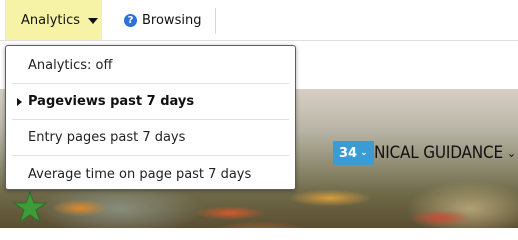 This screenshot has height=240, width=518. I want to click on selected-indicator-icon, so click(19, 102).